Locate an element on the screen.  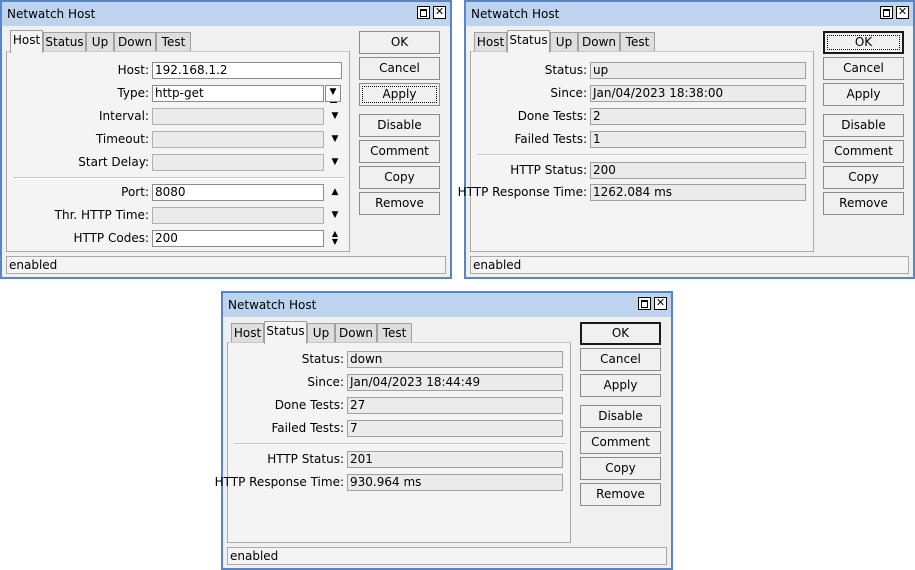
port-input: 8080 is located at coordinates (238, 192).